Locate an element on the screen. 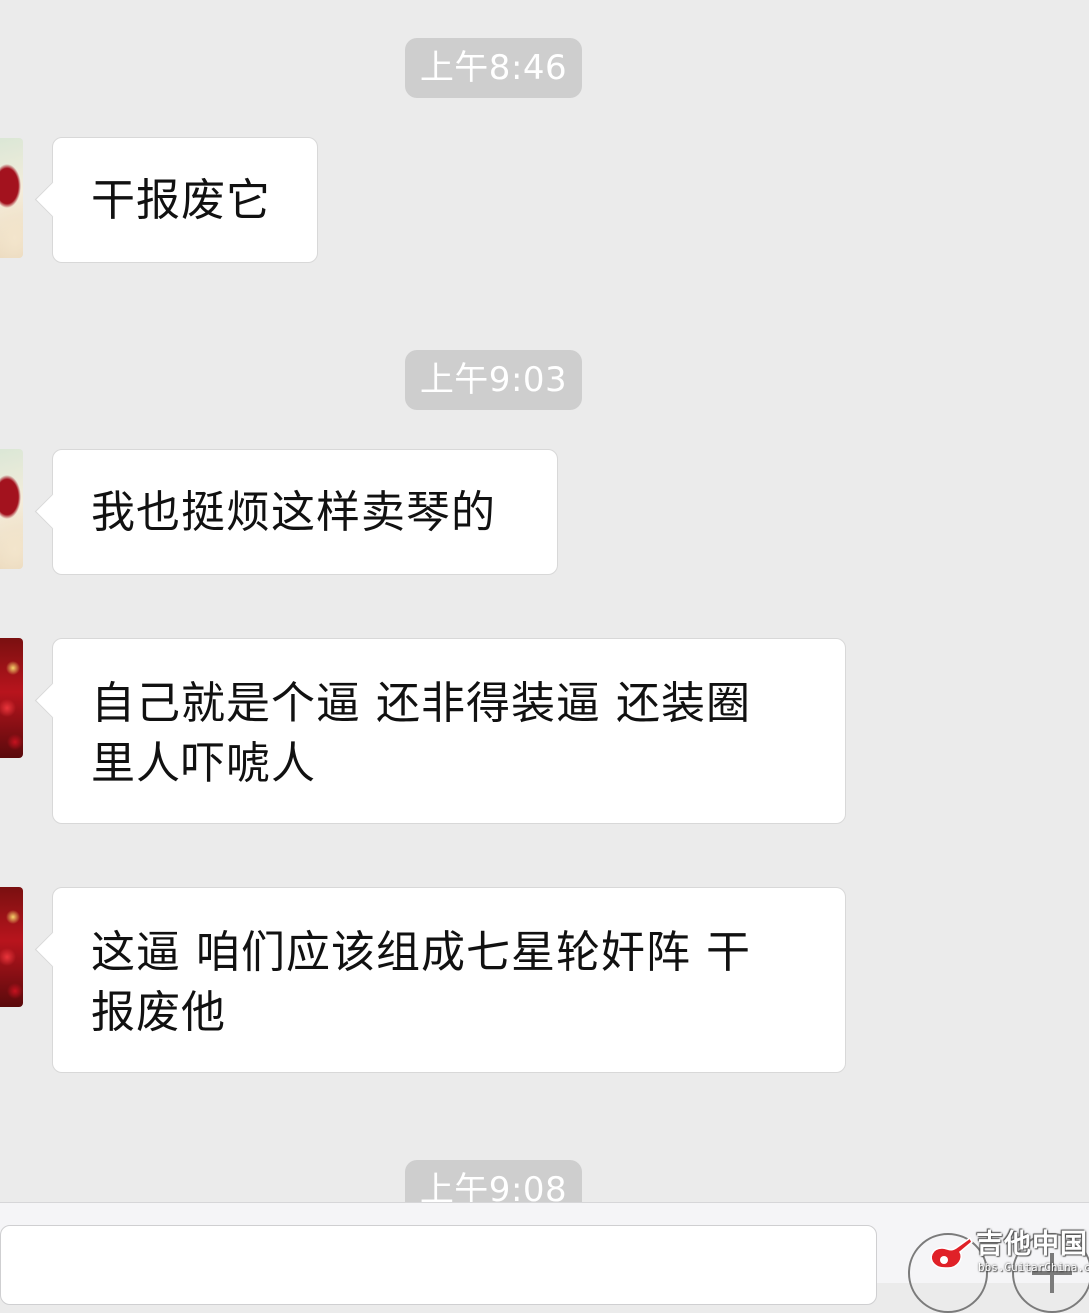  timestamp: 上午9:08 is located at coordinates (493, 1181).